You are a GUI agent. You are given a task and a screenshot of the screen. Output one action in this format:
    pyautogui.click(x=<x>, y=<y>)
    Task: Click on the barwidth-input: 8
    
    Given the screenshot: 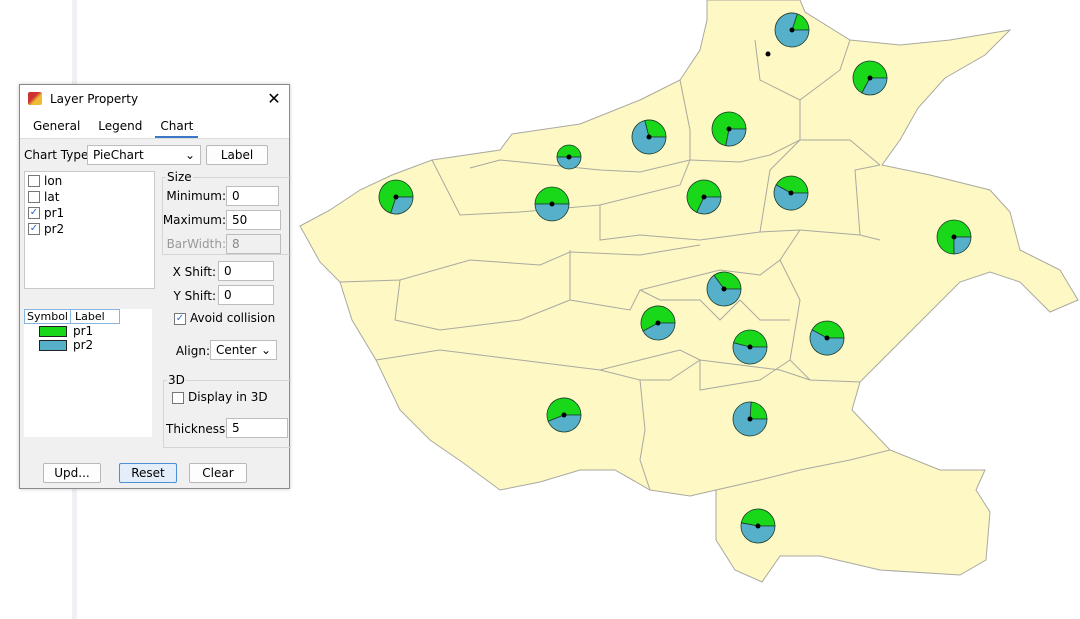 What is the action you would take?
    pyautogui.click(x=253, y=244)
    